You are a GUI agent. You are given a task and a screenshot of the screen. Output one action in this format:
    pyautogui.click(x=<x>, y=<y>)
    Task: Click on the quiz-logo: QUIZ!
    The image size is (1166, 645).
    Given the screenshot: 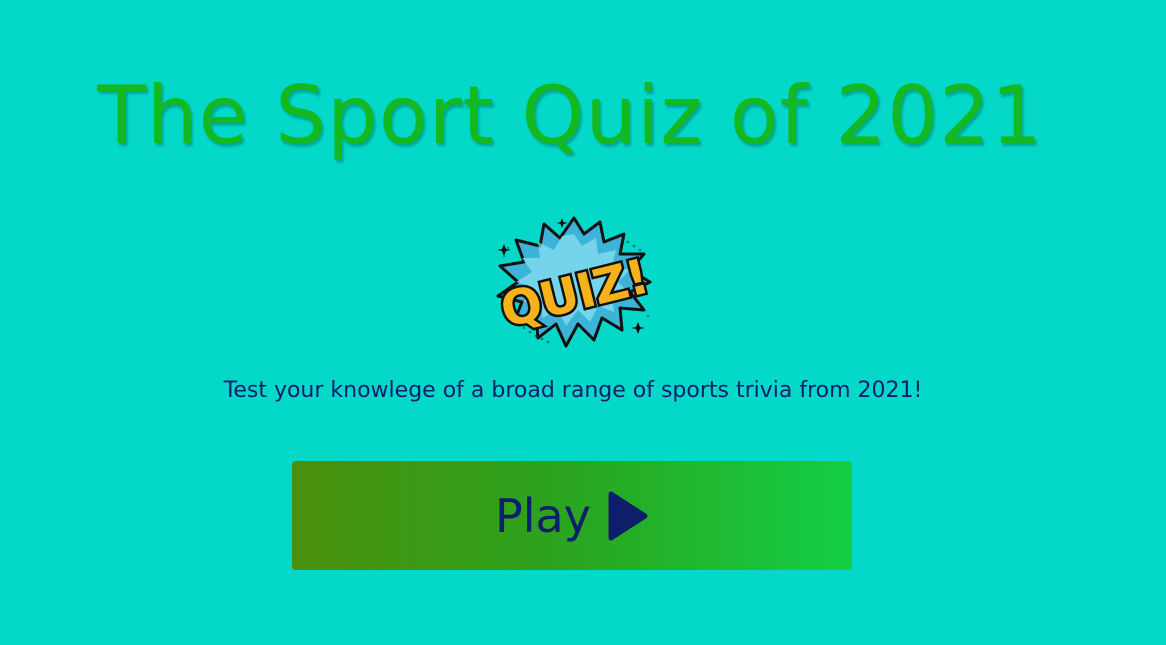 What is the action you would take?
    pyautogui.click(x=574, y=282)
    